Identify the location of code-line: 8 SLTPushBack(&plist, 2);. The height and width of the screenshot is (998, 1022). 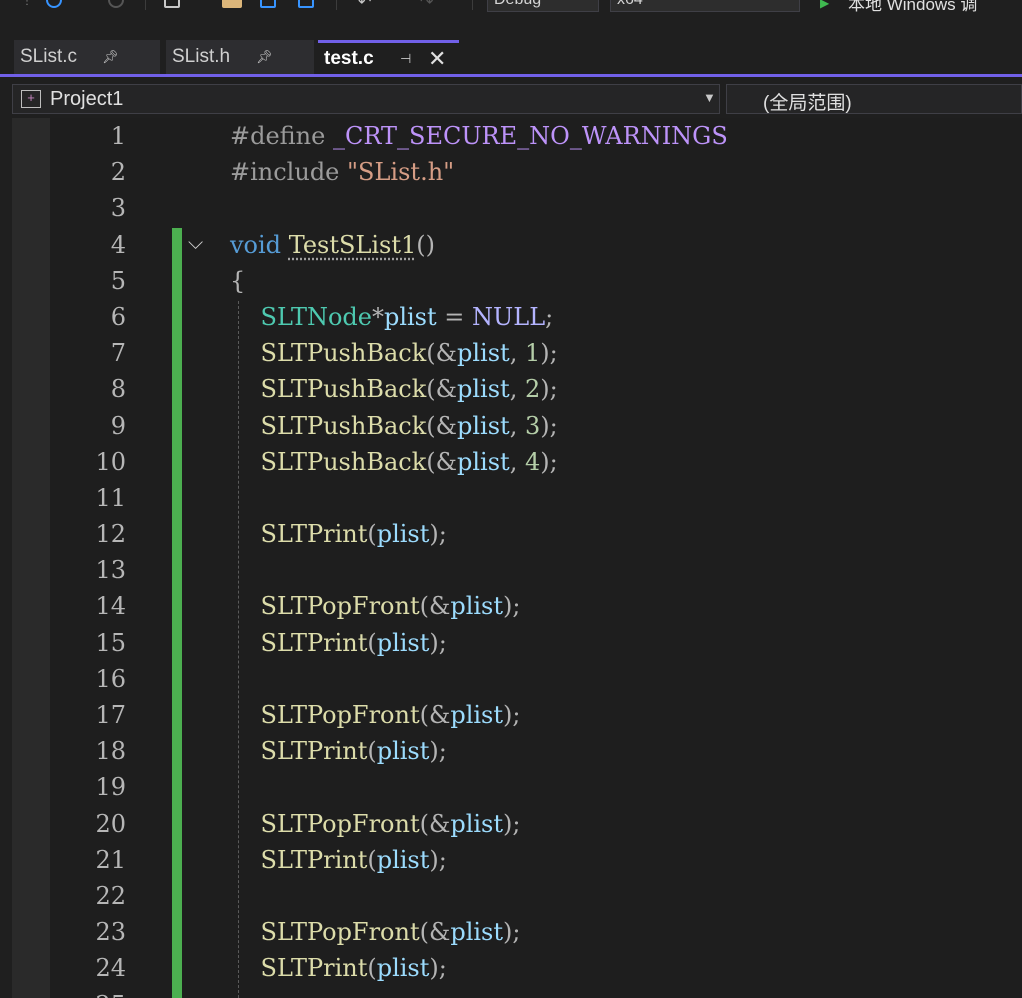
(517, 389).